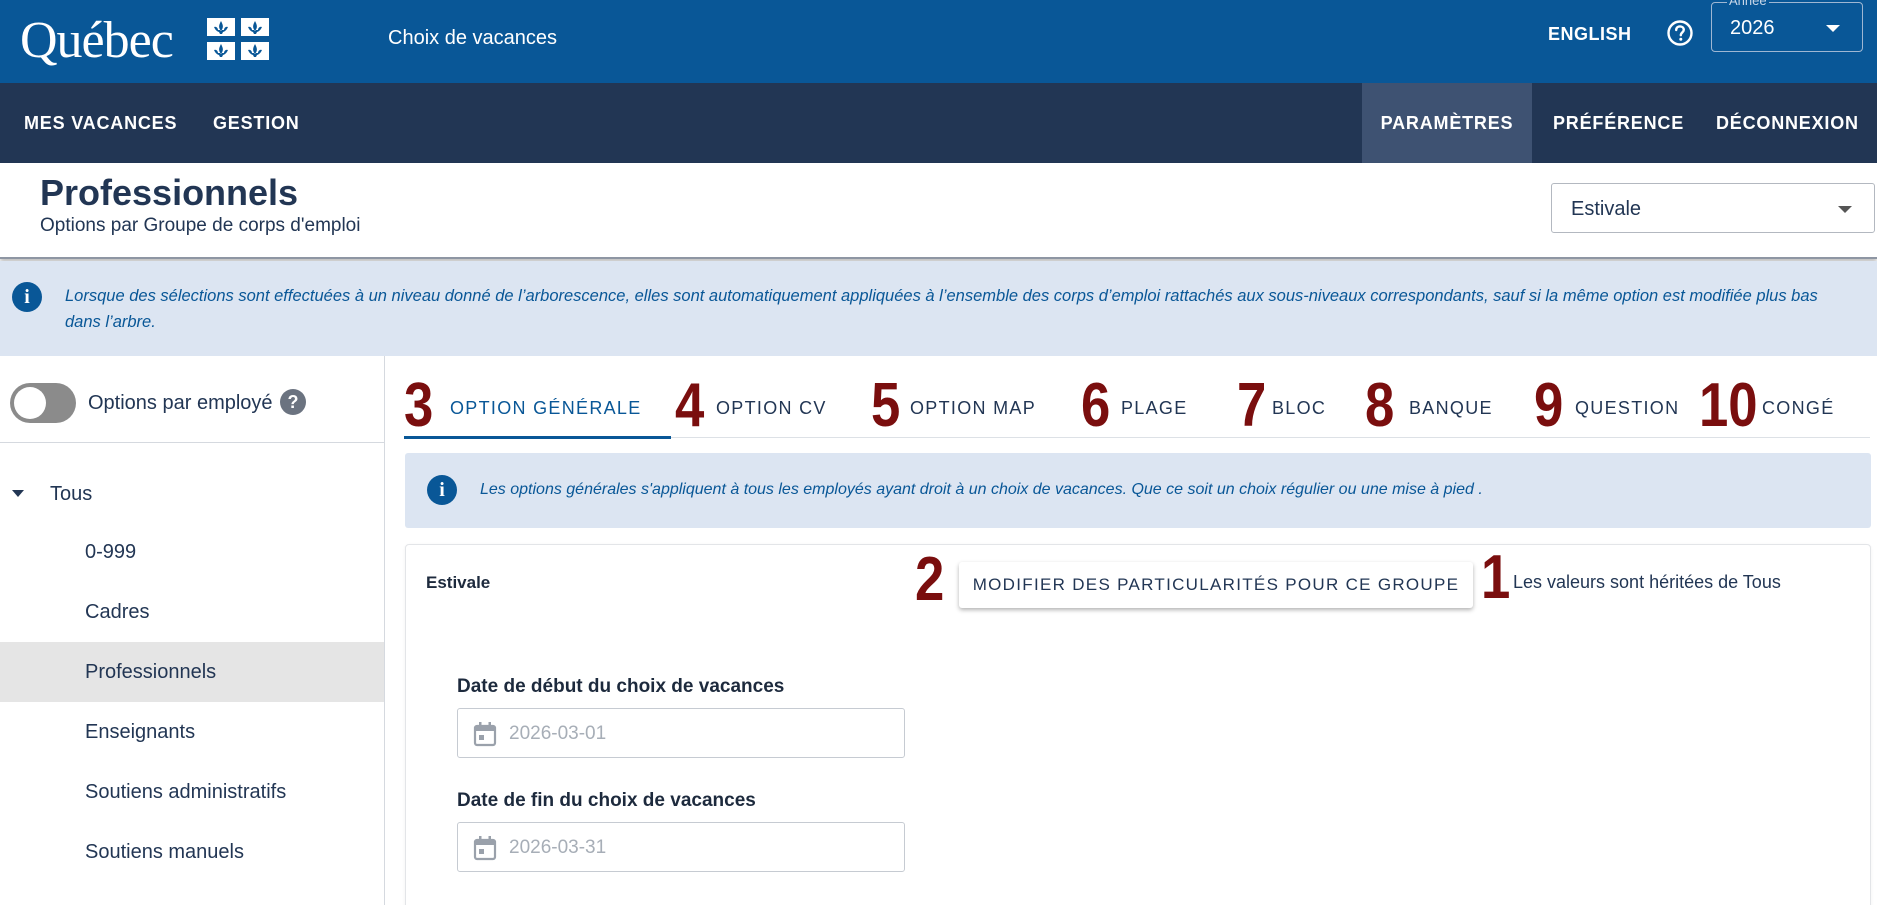  What do you see at coordinates (419, 405) in the screenshot?
I see `annotation-number: 3` at bounding box center [419, 405].